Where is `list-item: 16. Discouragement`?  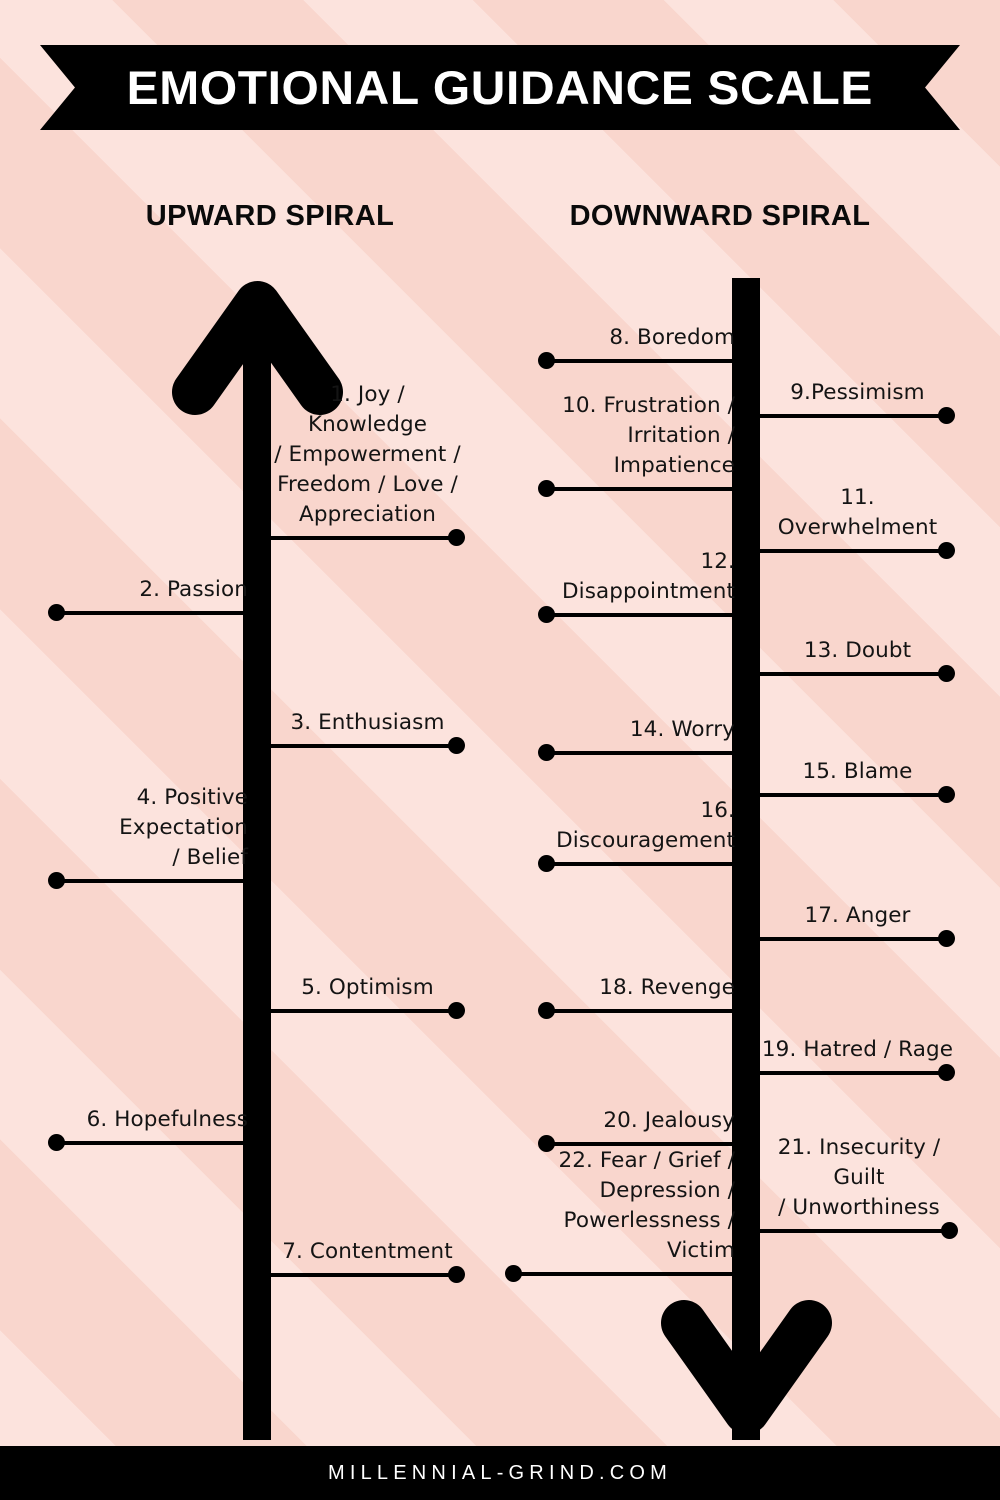
list-item: 16. Discouragement is located at coordinates (636, 835).